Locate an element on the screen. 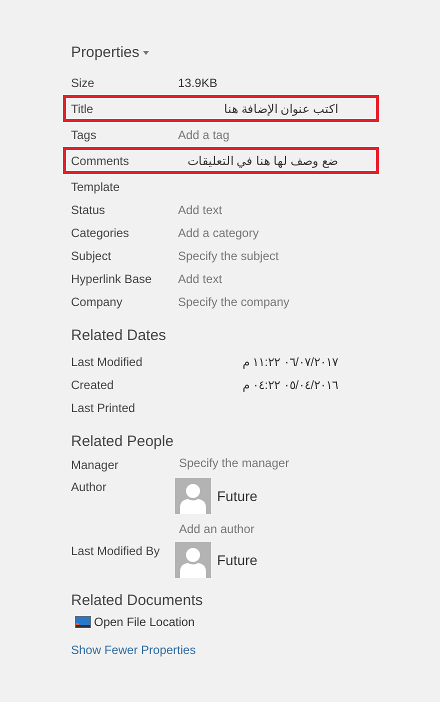 This screenshot has width=440, height=702. date-label: Last Printed is located at coordinates (103, 407).